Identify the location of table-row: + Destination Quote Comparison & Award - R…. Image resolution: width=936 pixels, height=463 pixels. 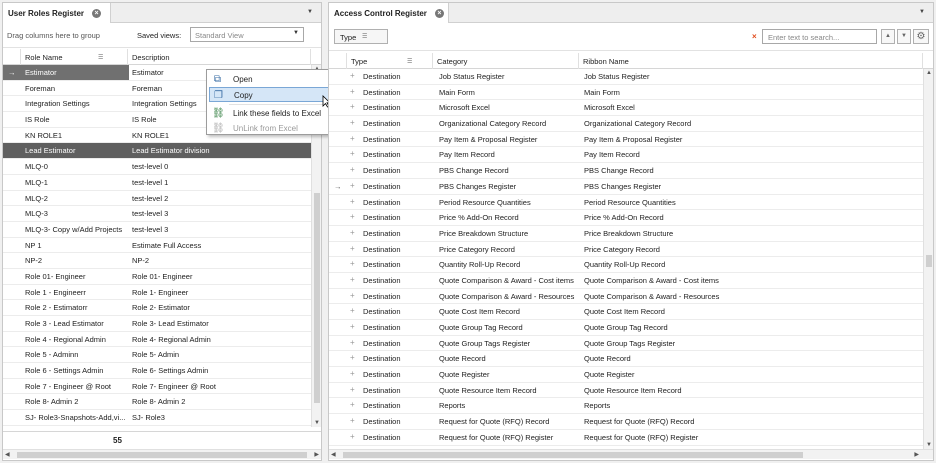
(626, 297).